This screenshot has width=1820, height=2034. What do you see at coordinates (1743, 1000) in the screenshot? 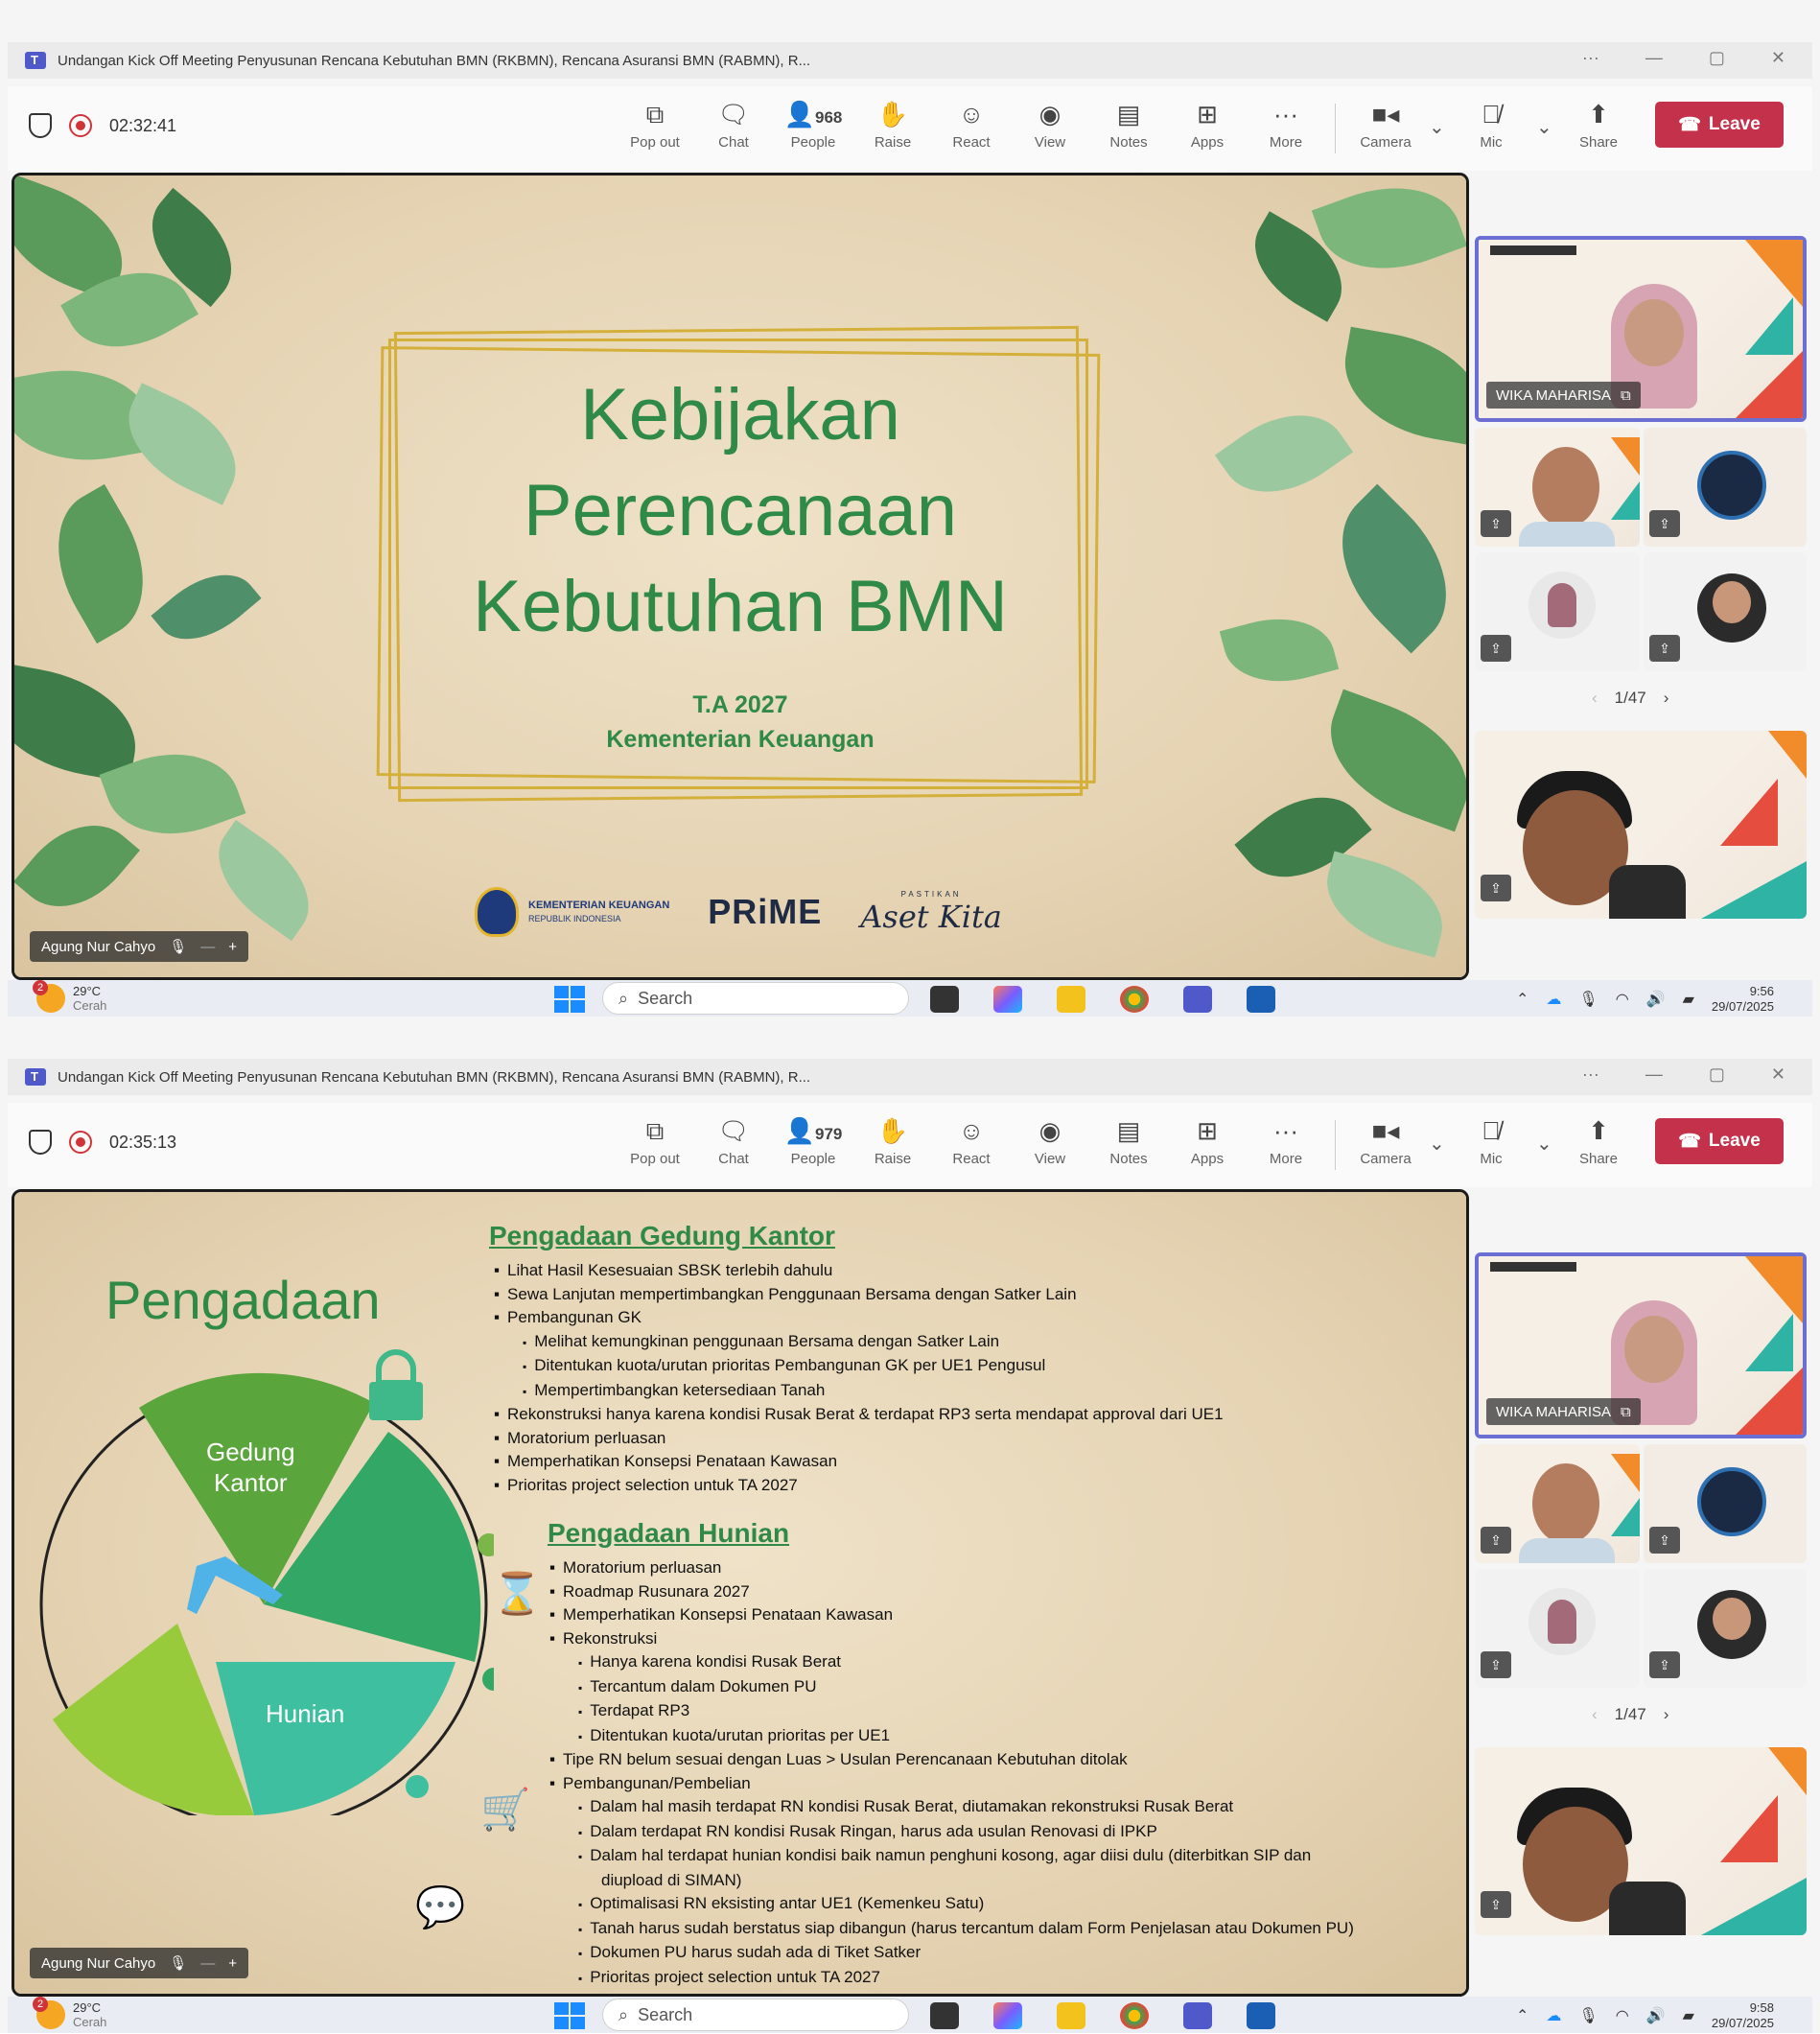
I see `clock: 9:56 29/07/2025` at bounding box center [1743, 1000].